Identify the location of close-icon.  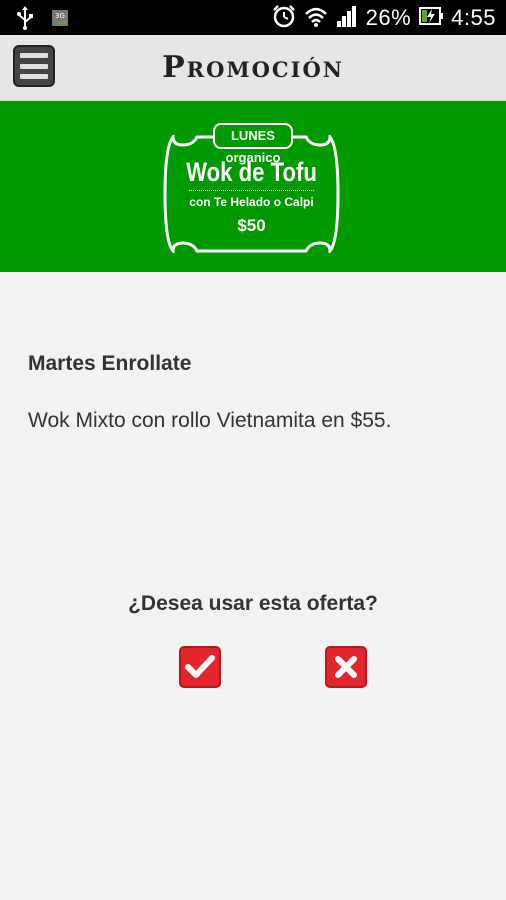
(346, 667).